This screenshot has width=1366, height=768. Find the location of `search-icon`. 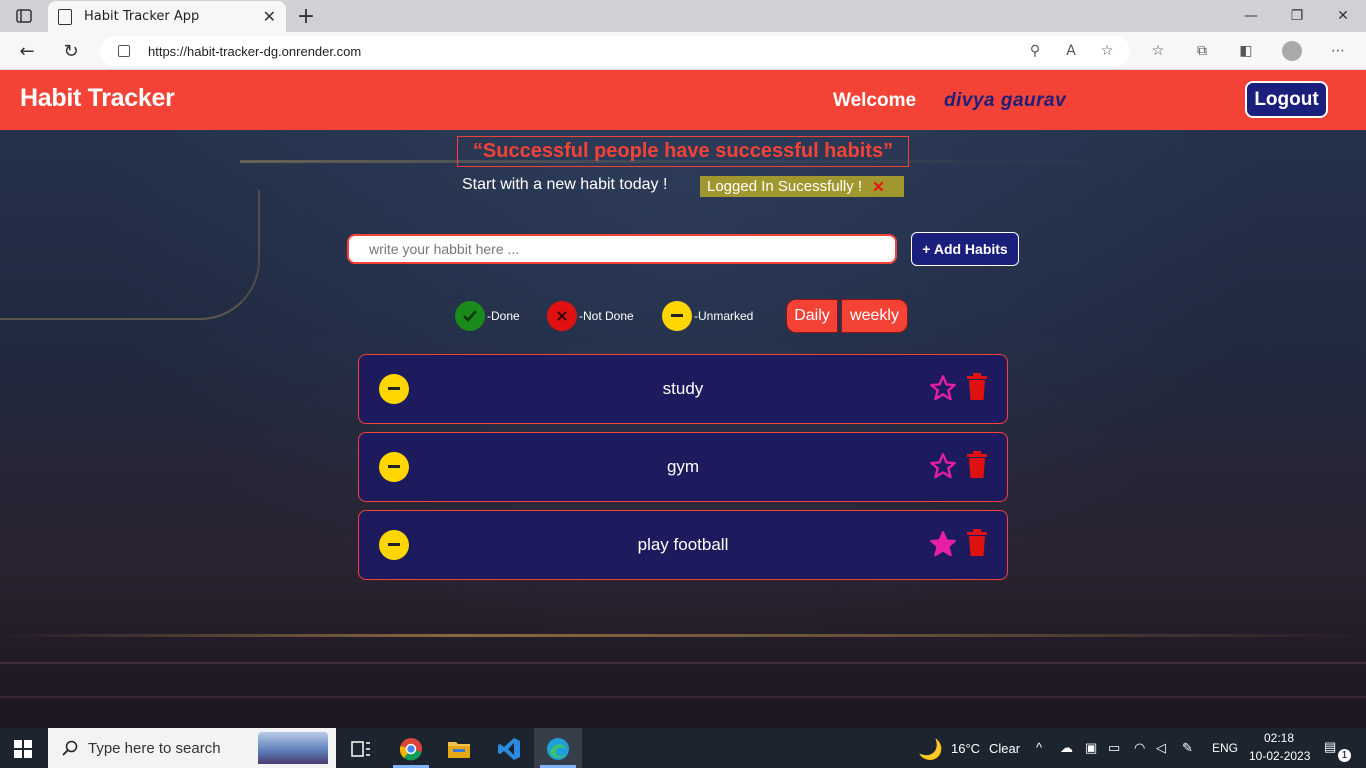

search-icon is located at coordinates (70, 748).